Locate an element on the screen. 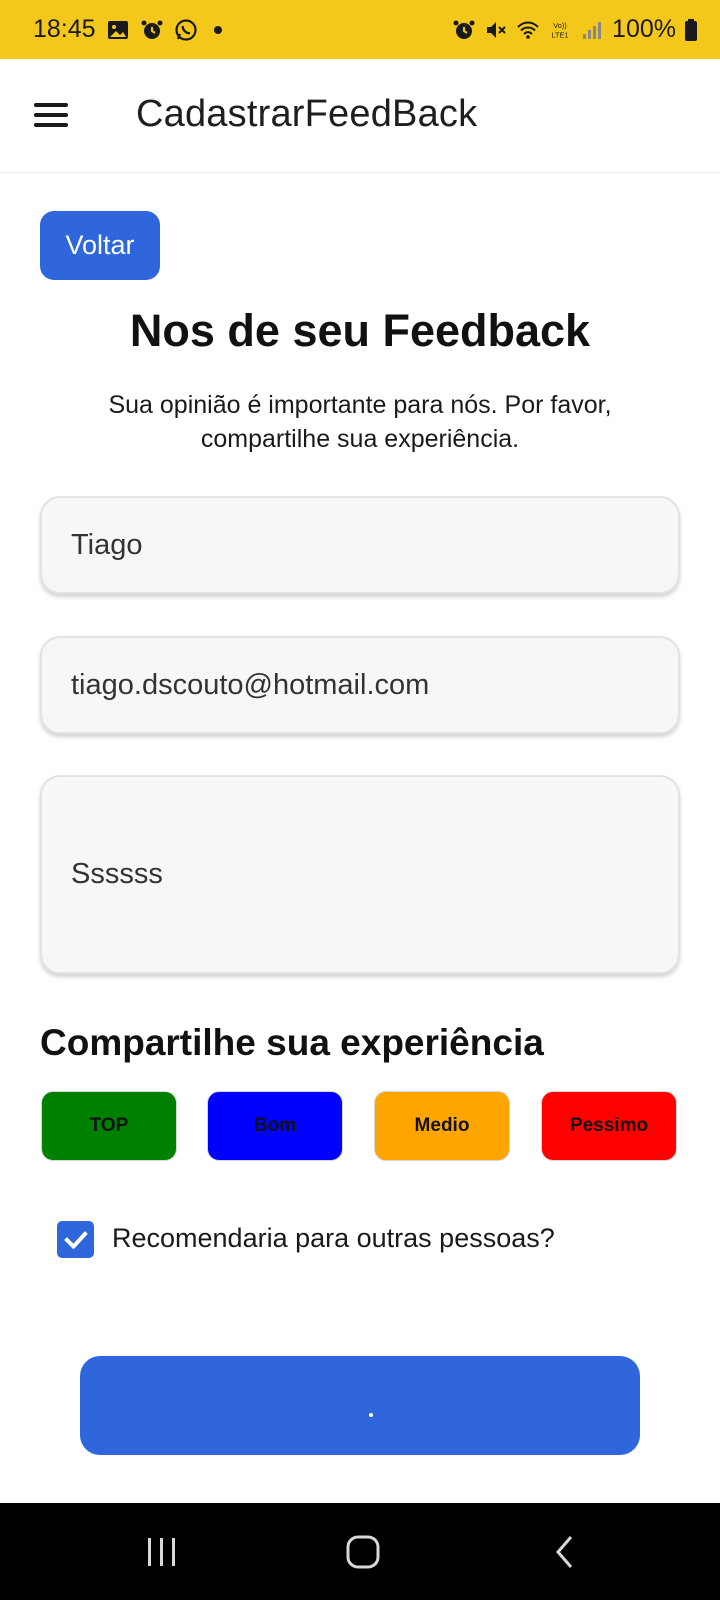 Image resolution: width=720 pixels, height=1600 pixels. page-heading: Nos de seu Feedback is located at coordinates (360, 330).